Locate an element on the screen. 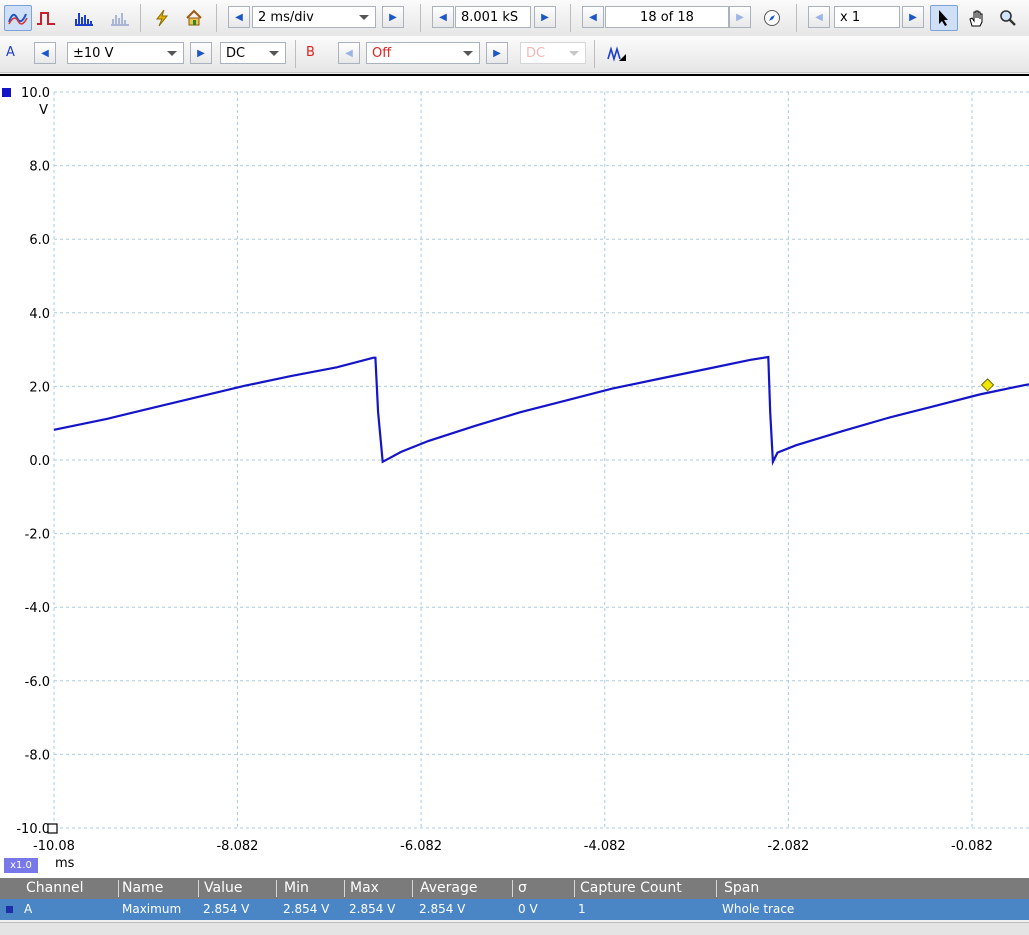 Image resolution: width=1029 pixels, height=935 pixels. cell-min: 2.854 V is located at coordinates (306, 909).